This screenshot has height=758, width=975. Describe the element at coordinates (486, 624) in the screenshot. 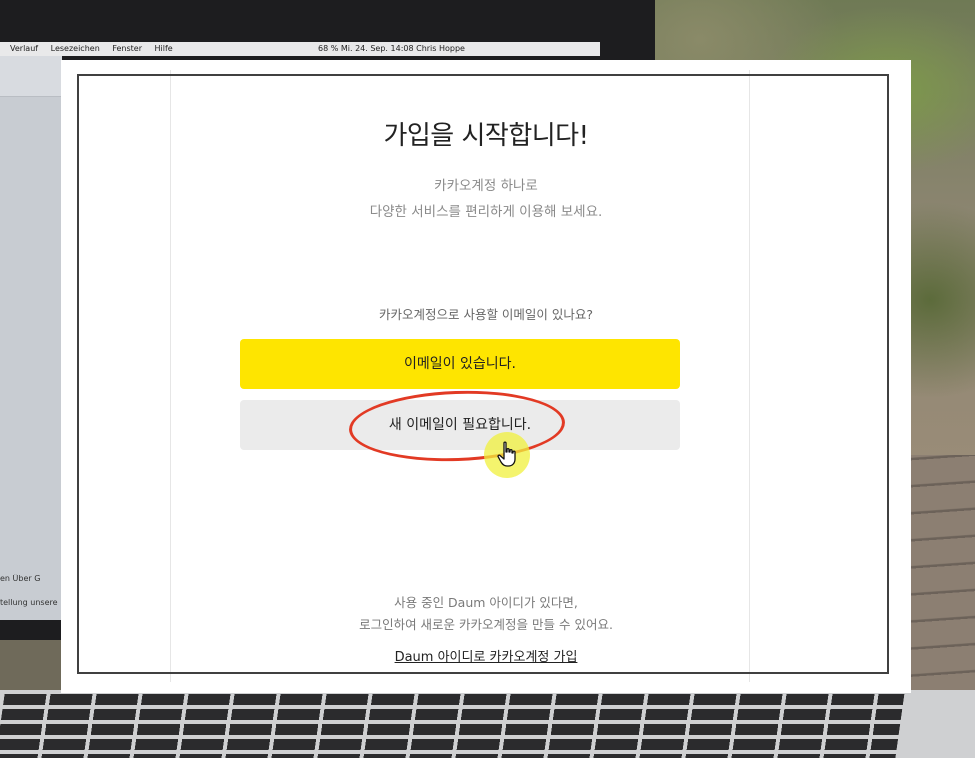

I see `footer-line-2: 로그인하여 새로운 카카오계정을 만들 수 있어요.` at that location.